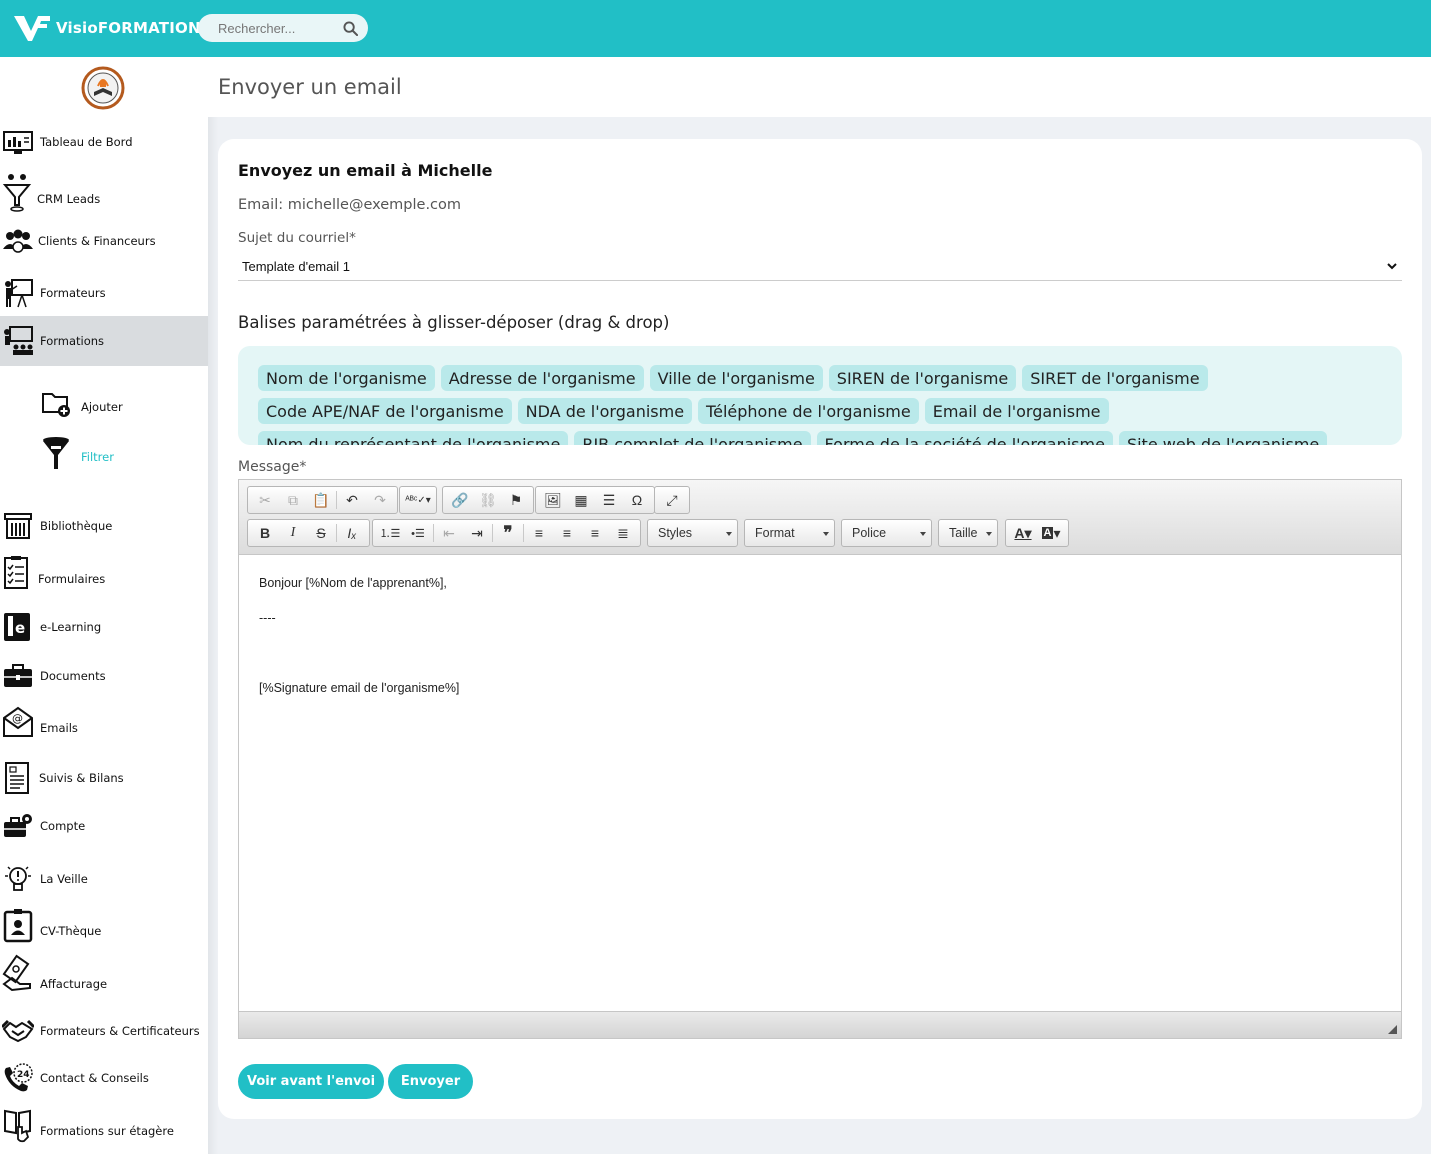  I want to click on sidebar-item-affacturage: Affacturage, so click(104, 980).